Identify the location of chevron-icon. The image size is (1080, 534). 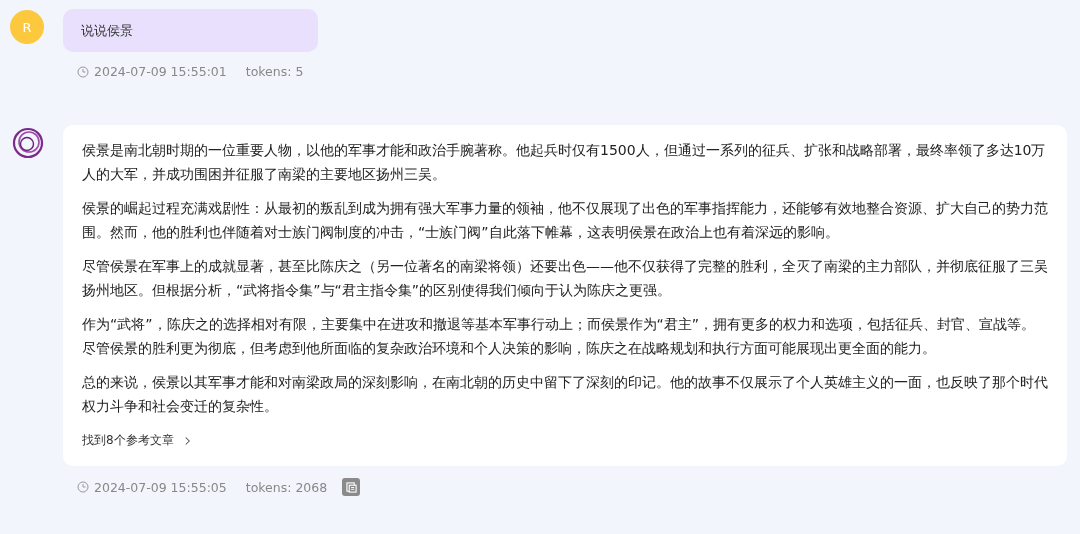
(187, 440).